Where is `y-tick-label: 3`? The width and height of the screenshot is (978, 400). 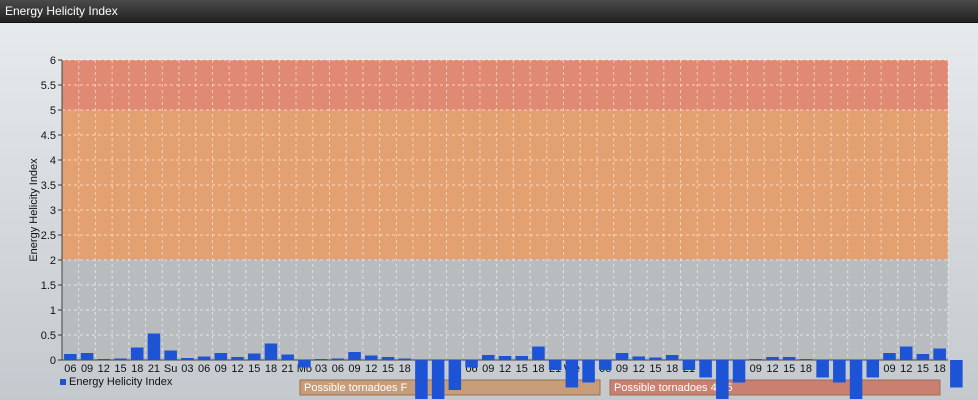 y-tick-label: 3 is located at coordinates (53, 211).